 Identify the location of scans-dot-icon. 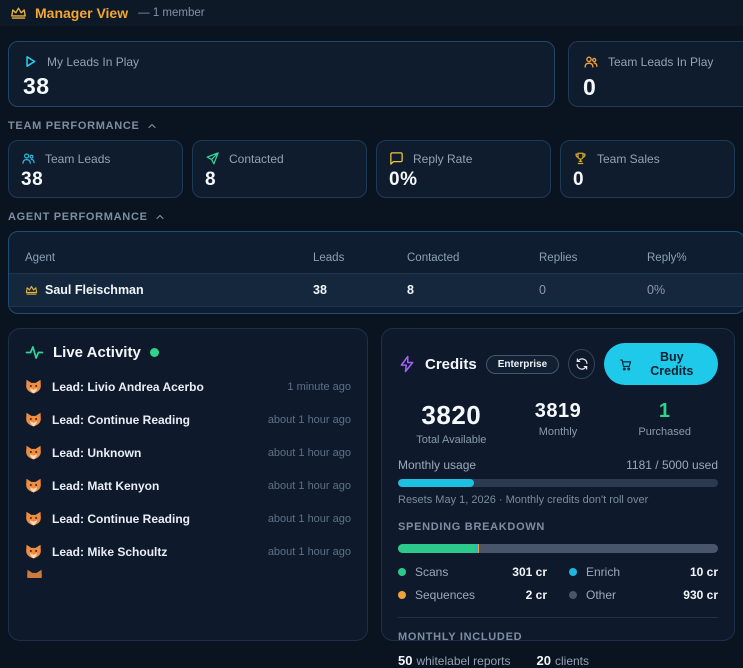
(402, 572).